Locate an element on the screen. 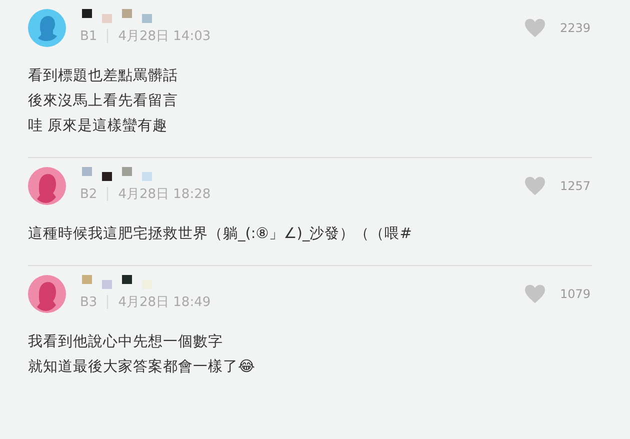 This screenshot has width=630, height=439. like-count: 1257 is located at coordinates (576, 186).